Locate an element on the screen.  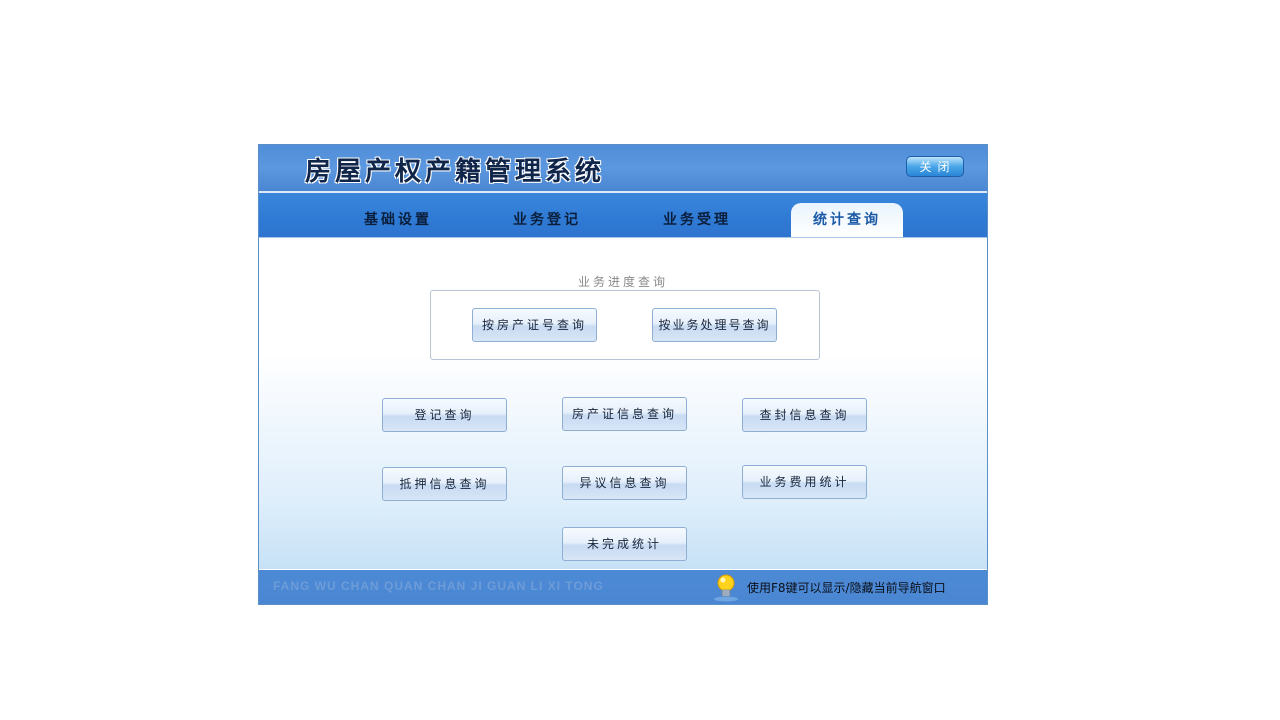
tab-business-acceptance: 业务受理 is located at coordinates (697, 220).